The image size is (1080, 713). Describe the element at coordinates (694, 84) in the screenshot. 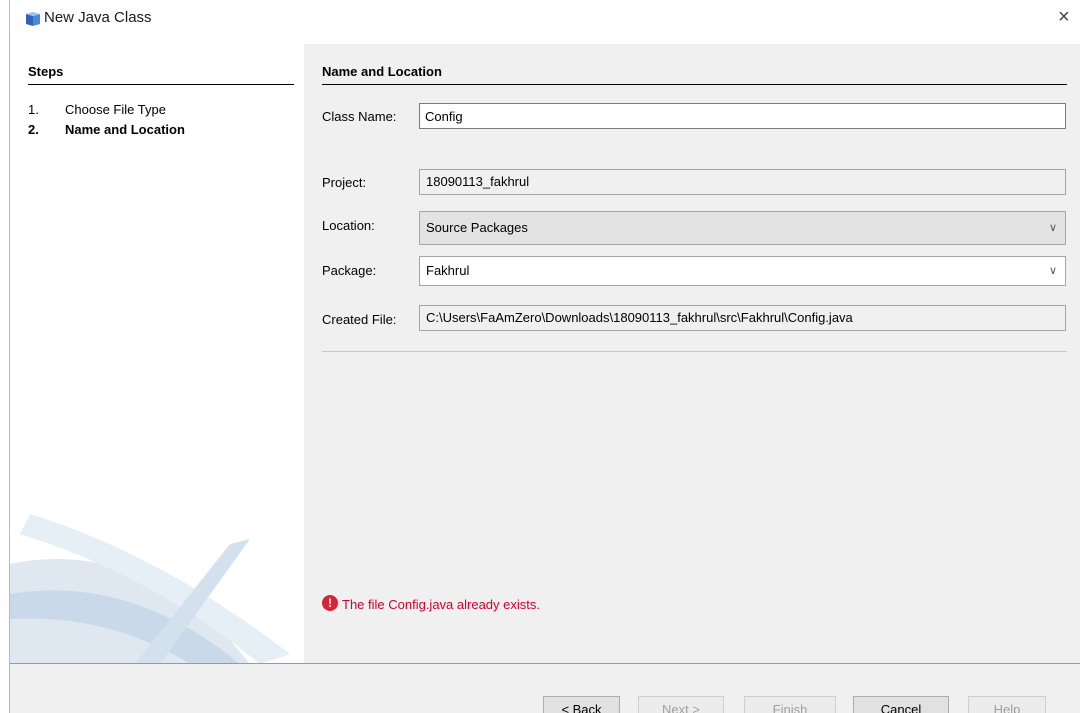

I see `panel-divider` at that location.